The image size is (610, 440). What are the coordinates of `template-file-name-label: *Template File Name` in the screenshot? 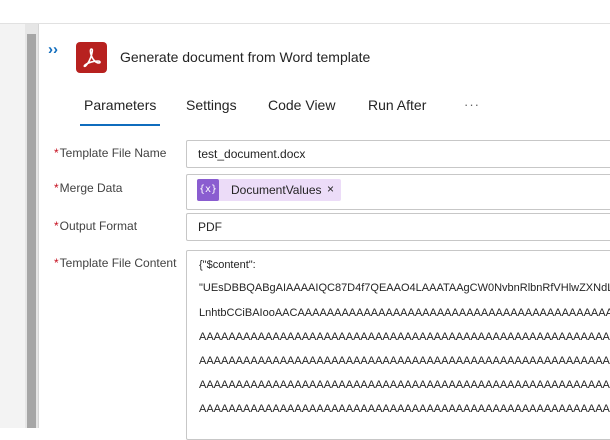 It's located at (110, 153).